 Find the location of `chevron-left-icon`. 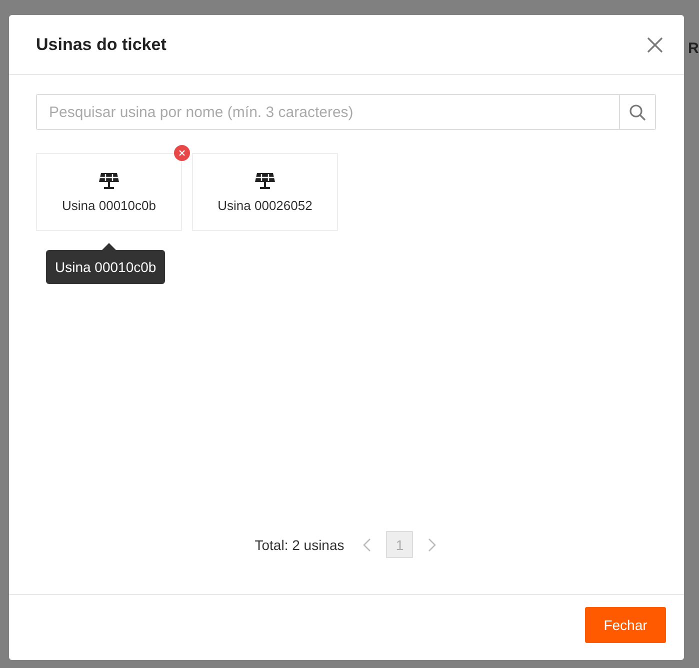

chevron-left-icon is located at coordinates (367, 545).